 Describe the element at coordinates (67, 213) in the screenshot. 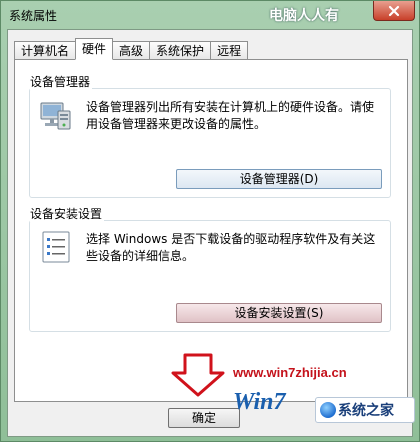

I see `device-install-group-label: 设备安装设置` at that location.